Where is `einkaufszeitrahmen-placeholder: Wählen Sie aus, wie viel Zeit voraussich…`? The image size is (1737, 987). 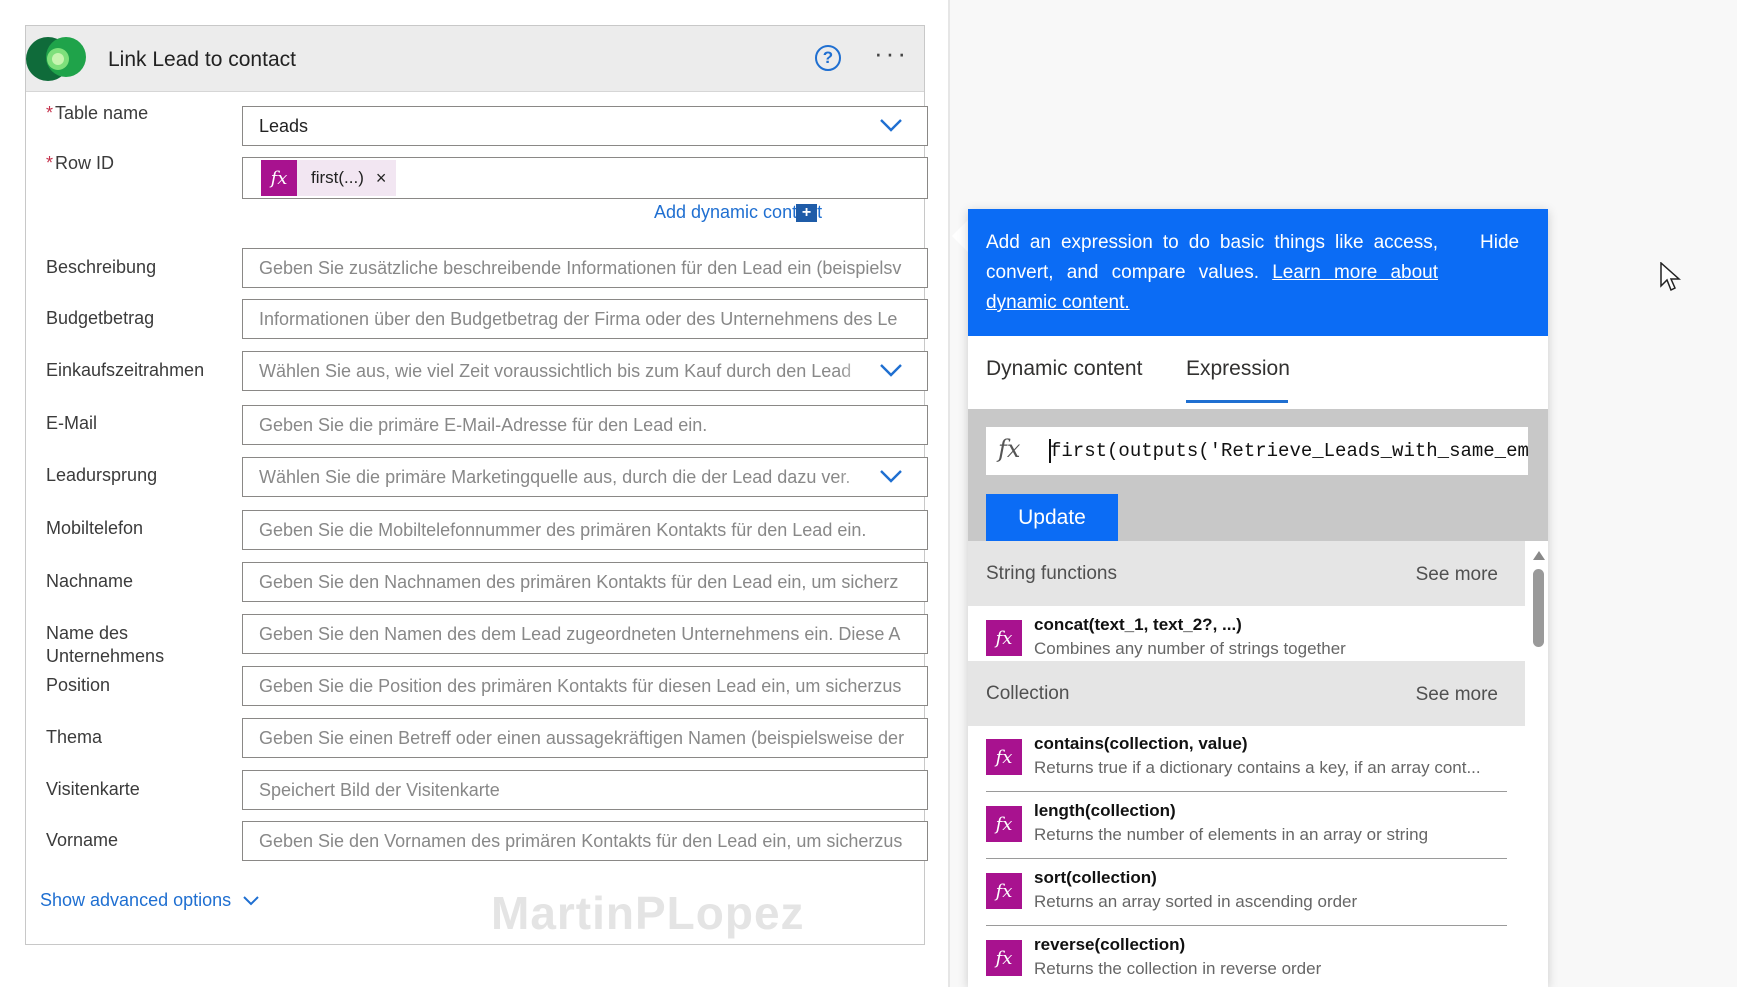 einkaufszeitrahmen-placeholder: Wählen Sie aus, wie viel Zeit voraussich… is located at coordinates (555, 371).